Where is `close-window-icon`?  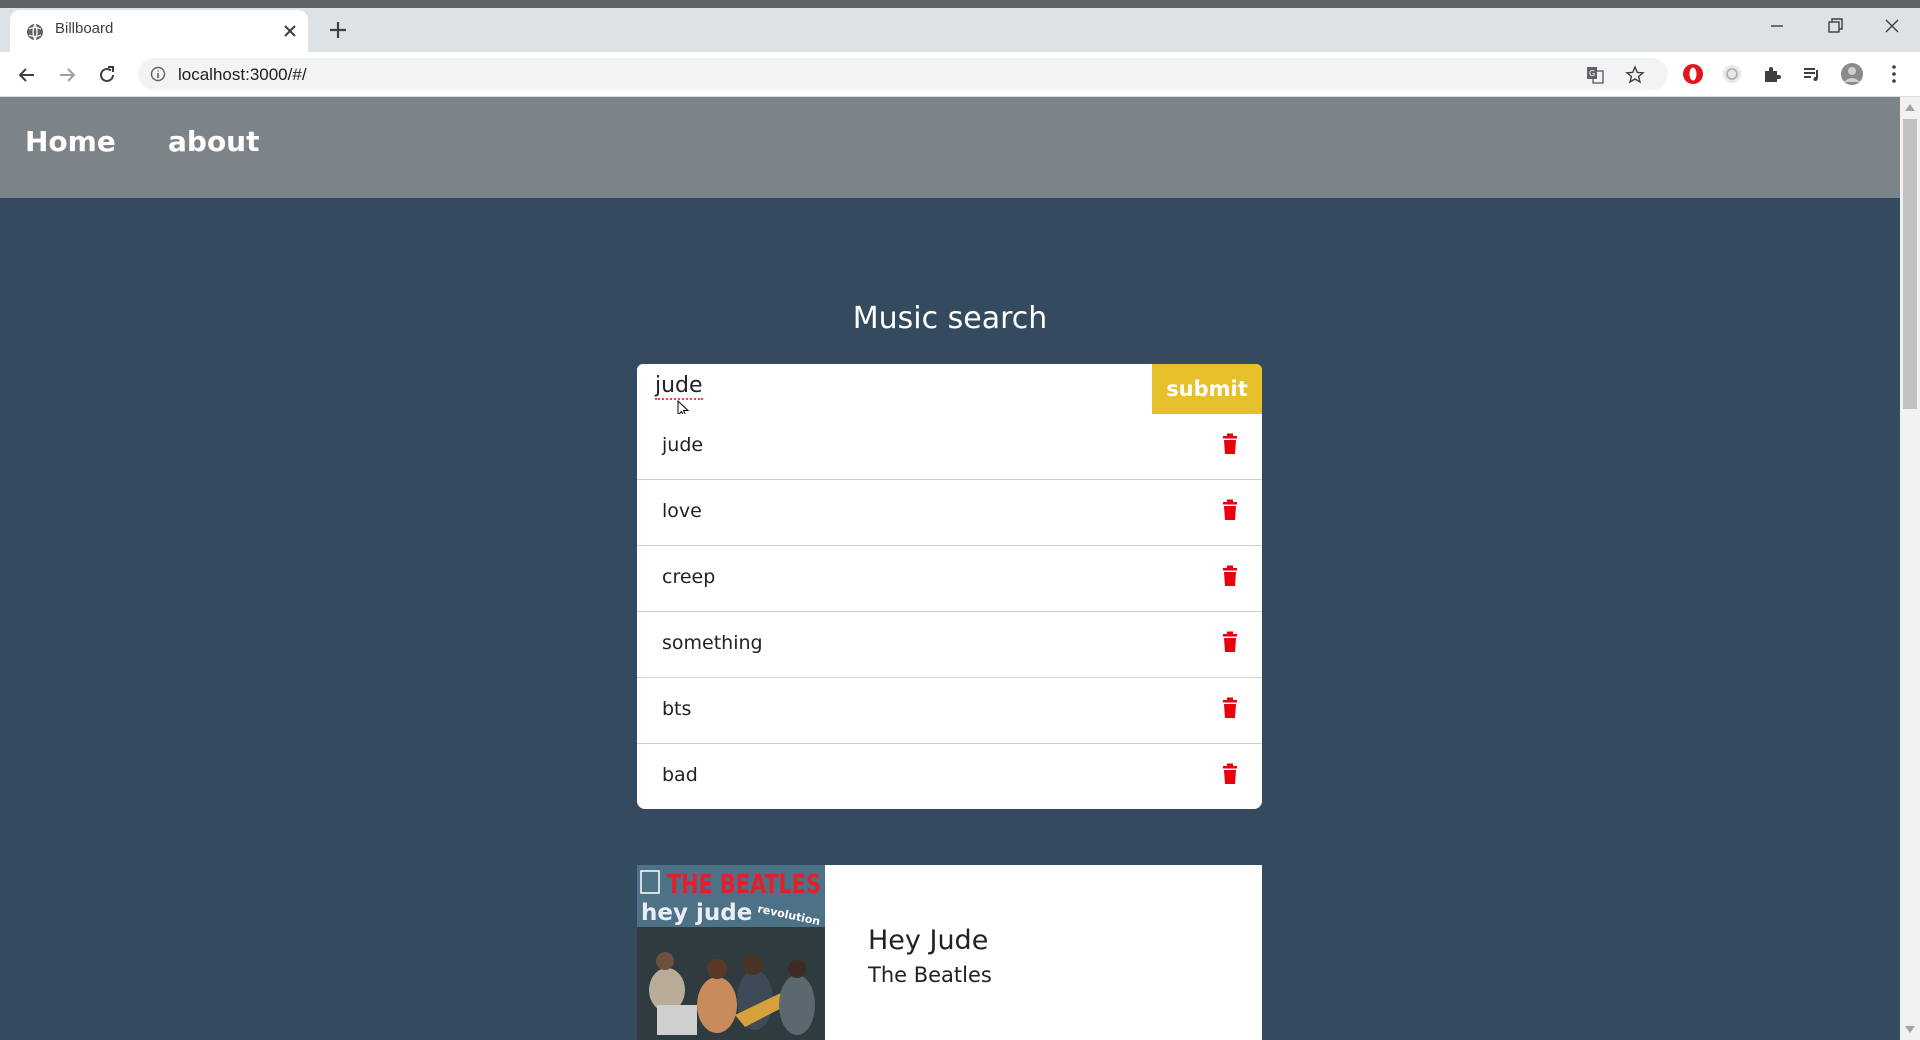
close-window-icon is located at coordinates (1892, 26).